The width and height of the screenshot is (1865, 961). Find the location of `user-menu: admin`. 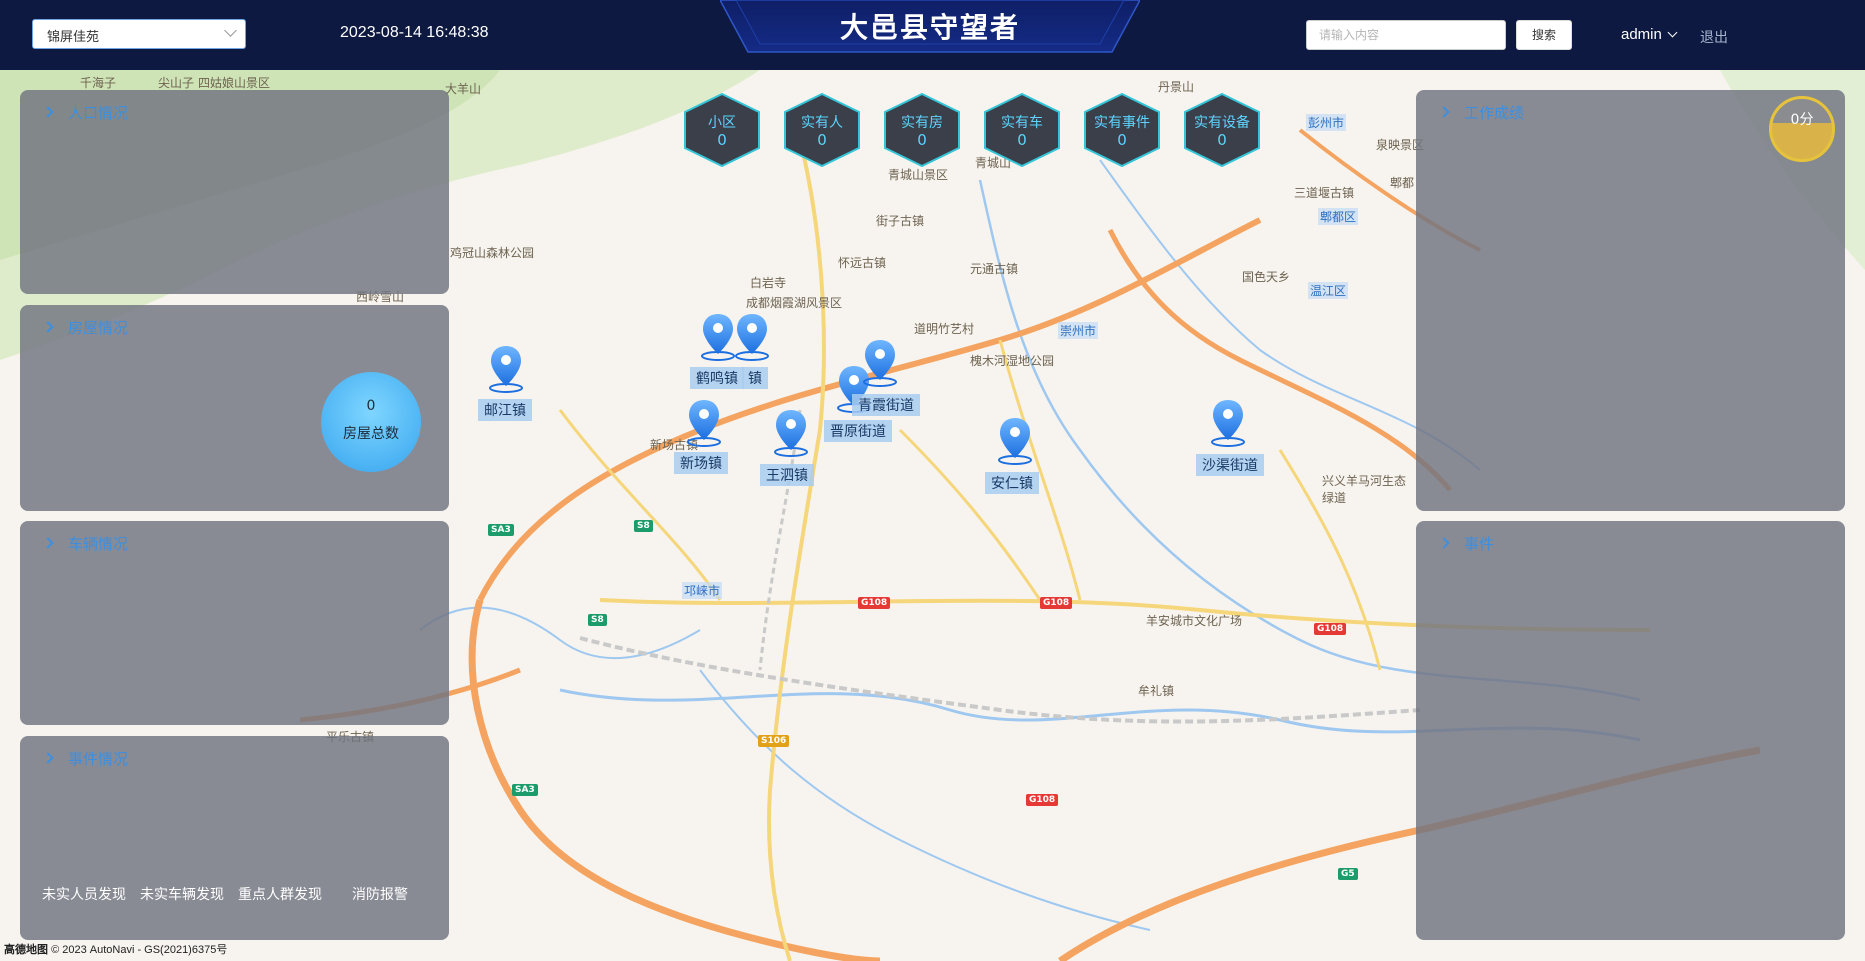

user-menu: admin is located at coordinates (1649, 34).